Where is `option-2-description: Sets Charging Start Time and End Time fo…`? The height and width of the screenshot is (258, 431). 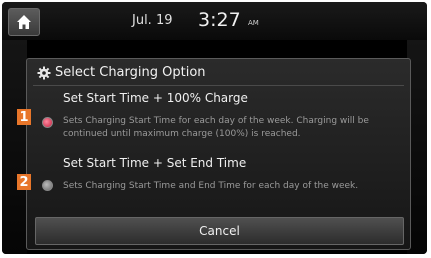 option-2-description: Sets Charging Start Time and End Time fo… is located at coordinates (211, 186).